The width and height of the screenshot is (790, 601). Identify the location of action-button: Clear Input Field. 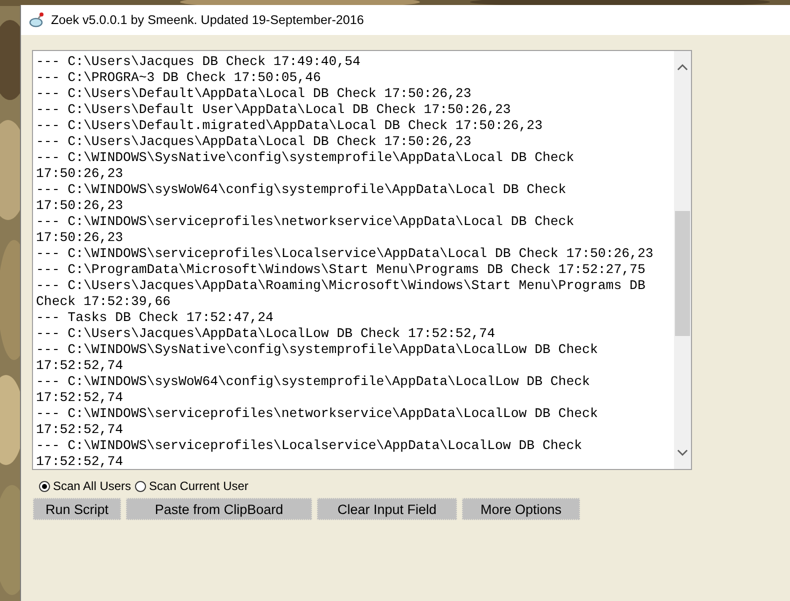
(387, 509).